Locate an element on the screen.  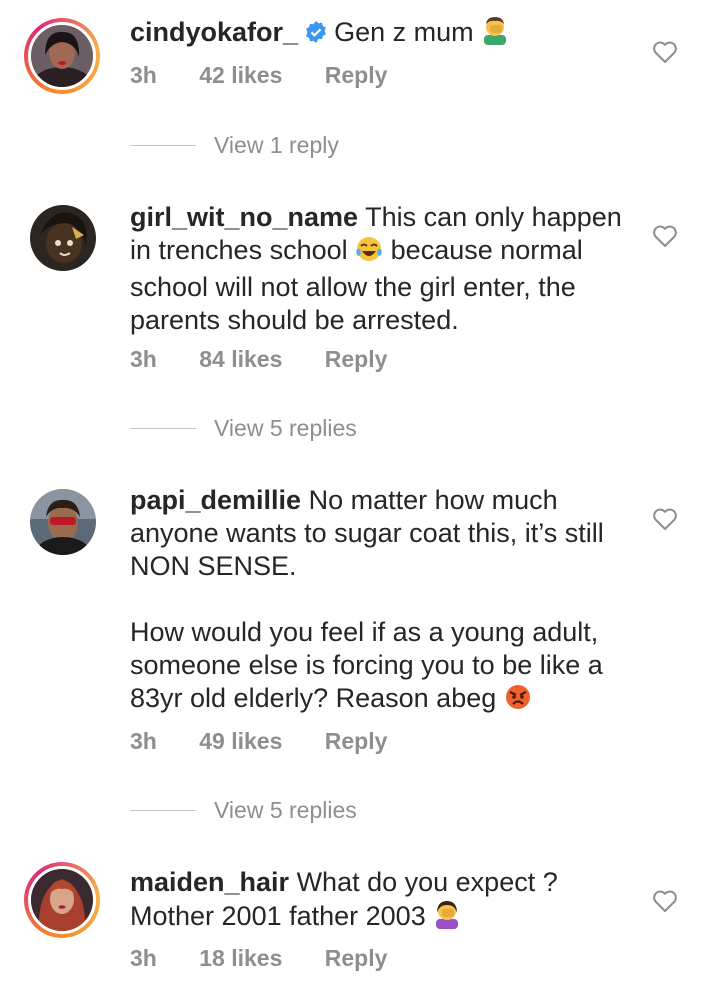
comment-body: cindyokafor_ Gen z mum is located at coordinates (380, 34).